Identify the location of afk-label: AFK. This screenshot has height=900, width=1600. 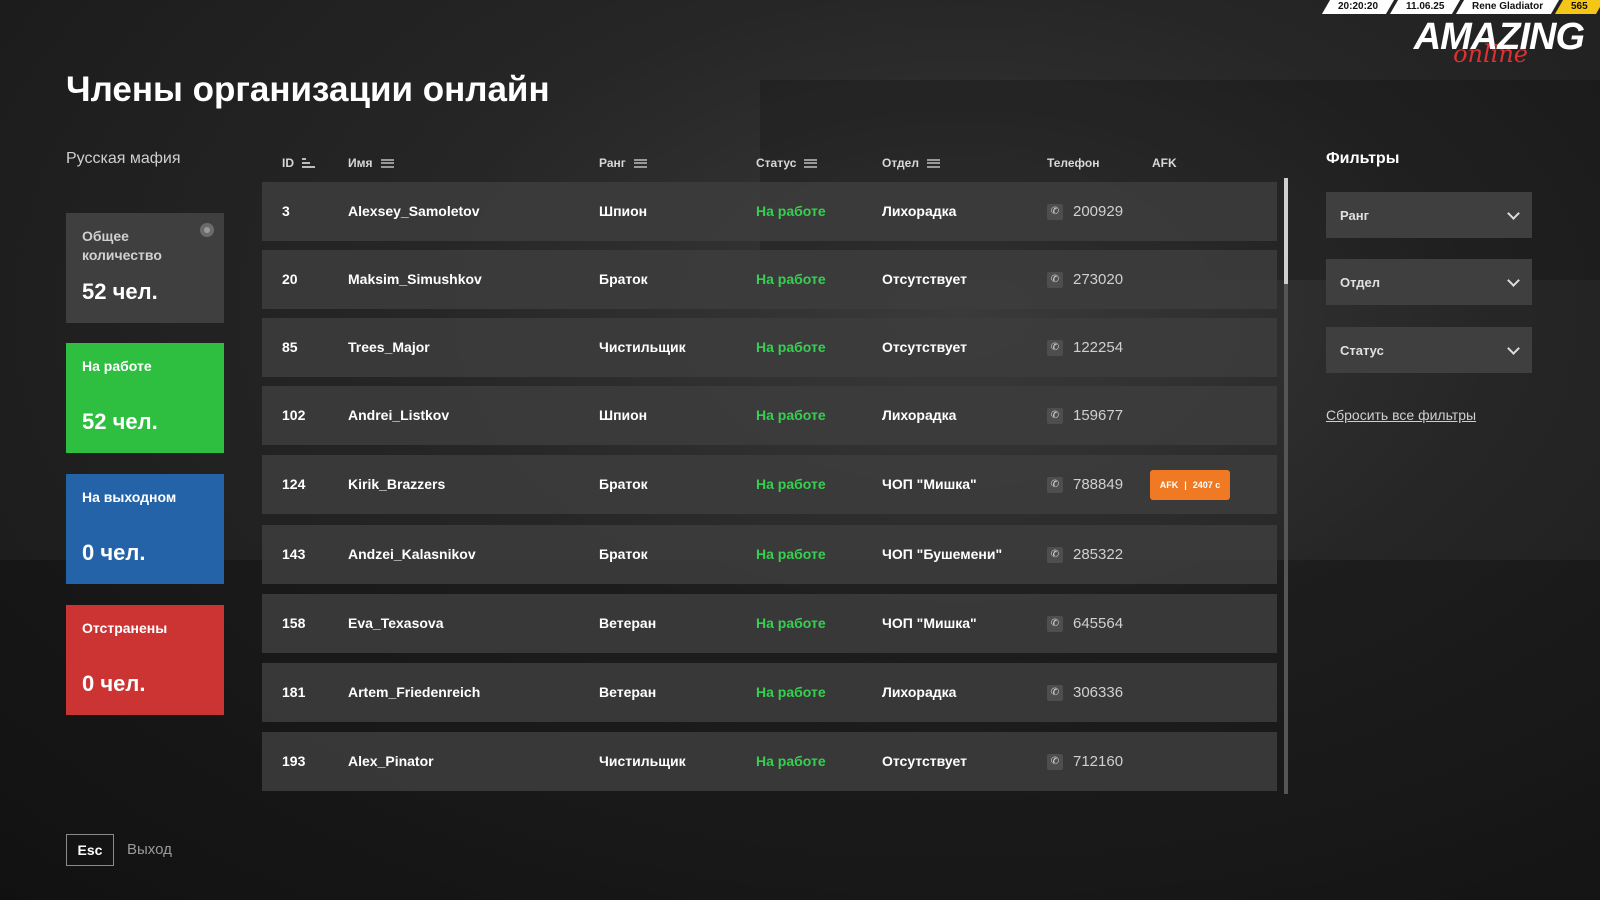
(1169, 485).